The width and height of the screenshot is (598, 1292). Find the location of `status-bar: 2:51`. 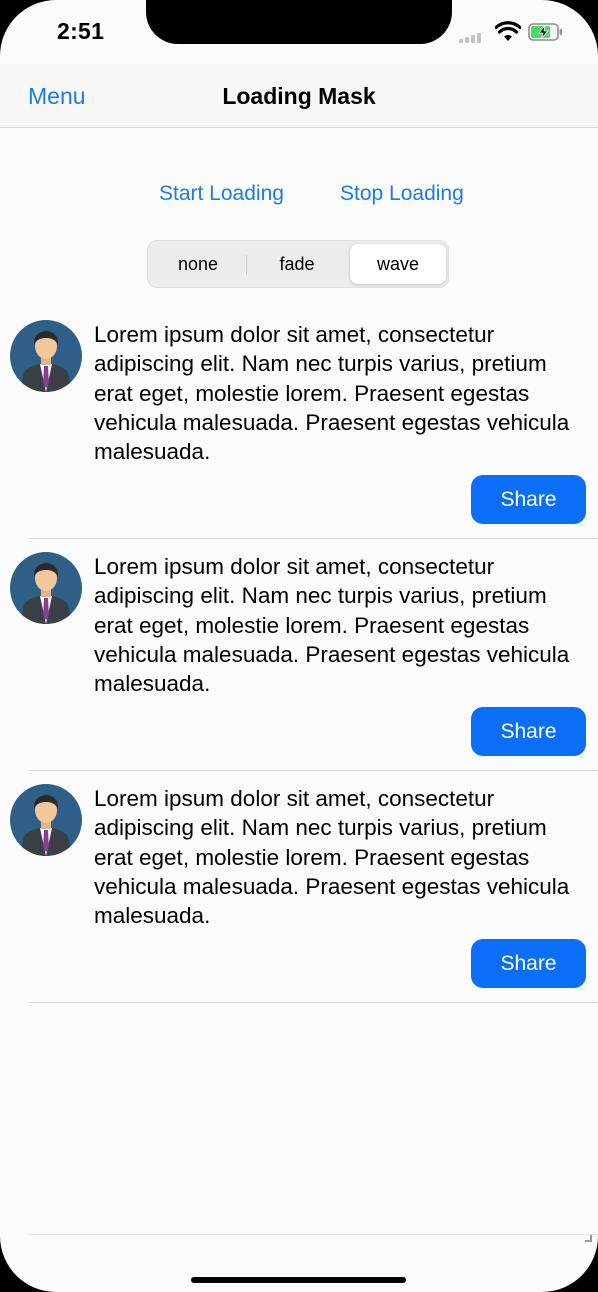

status-bar: 2:51 is located at coordinates (299, 32).